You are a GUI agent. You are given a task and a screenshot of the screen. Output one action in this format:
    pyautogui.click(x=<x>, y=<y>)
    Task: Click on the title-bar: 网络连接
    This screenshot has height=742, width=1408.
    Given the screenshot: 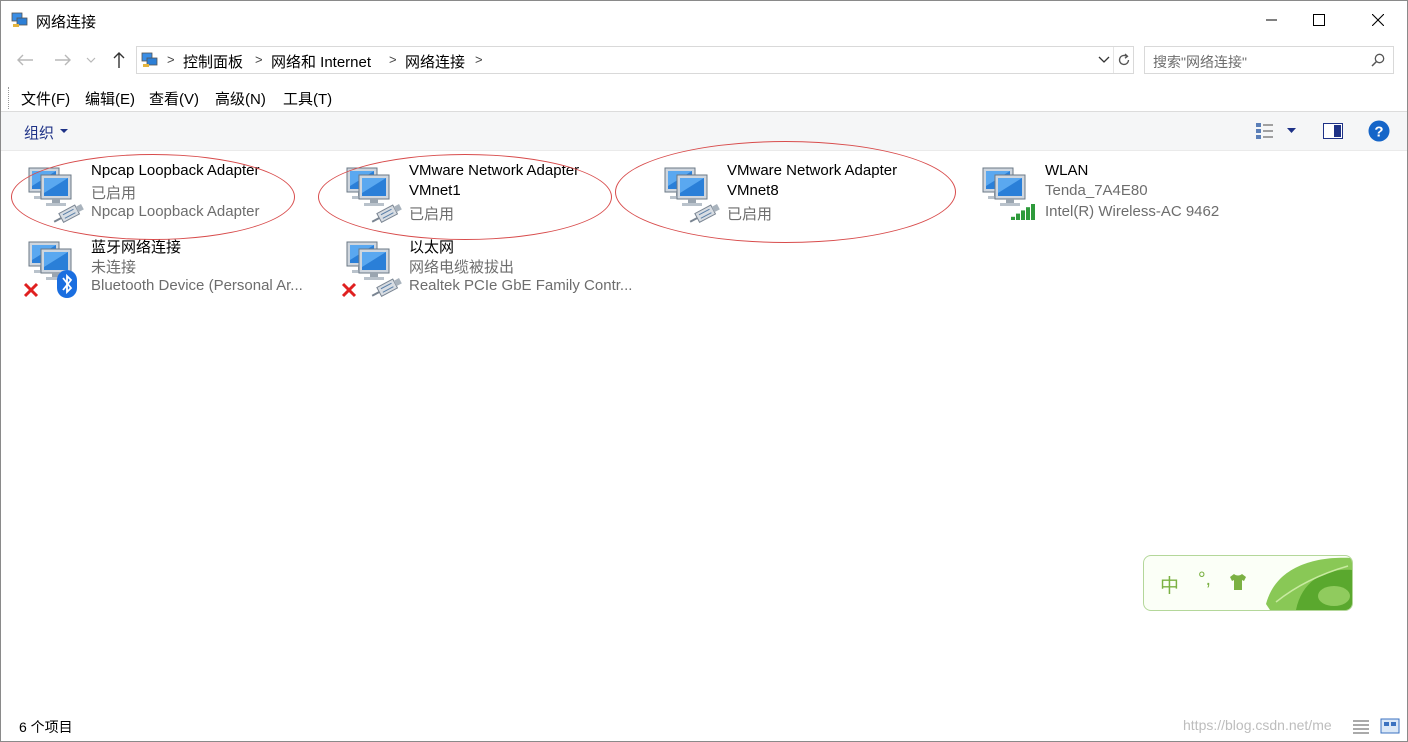 What is the action you would take?
    pyautogui.click(x=704, y=20)
    